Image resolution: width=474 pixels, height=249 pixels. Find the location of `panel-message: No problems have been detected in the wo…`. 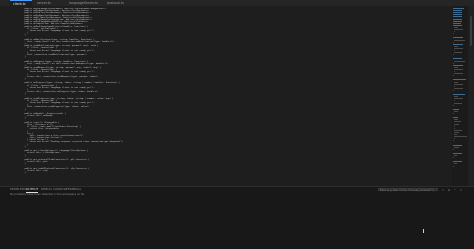

panel-message: No problems have been detected in the wo… is located at coordinates (47, 194).